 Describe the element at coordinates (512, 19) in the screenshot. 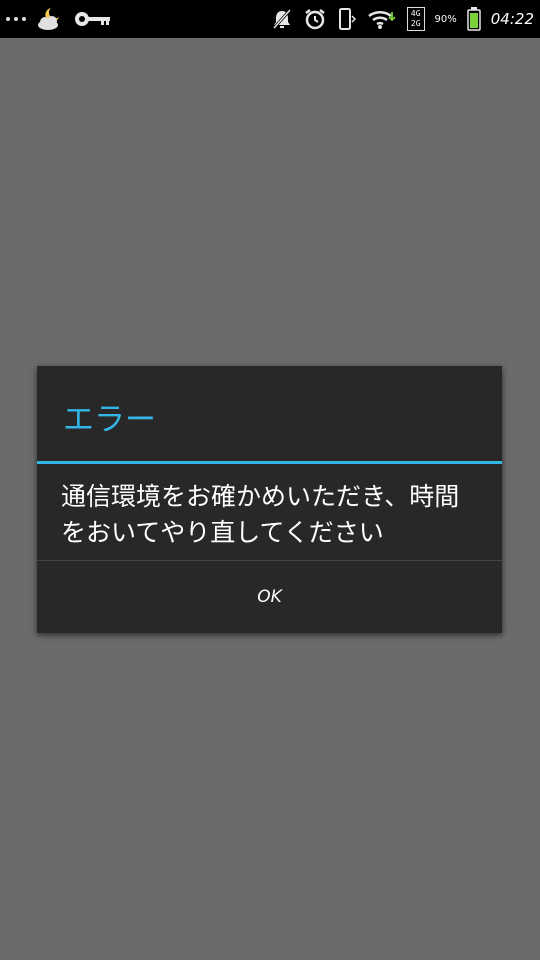

I see `status-clock: 04:22` at that location.